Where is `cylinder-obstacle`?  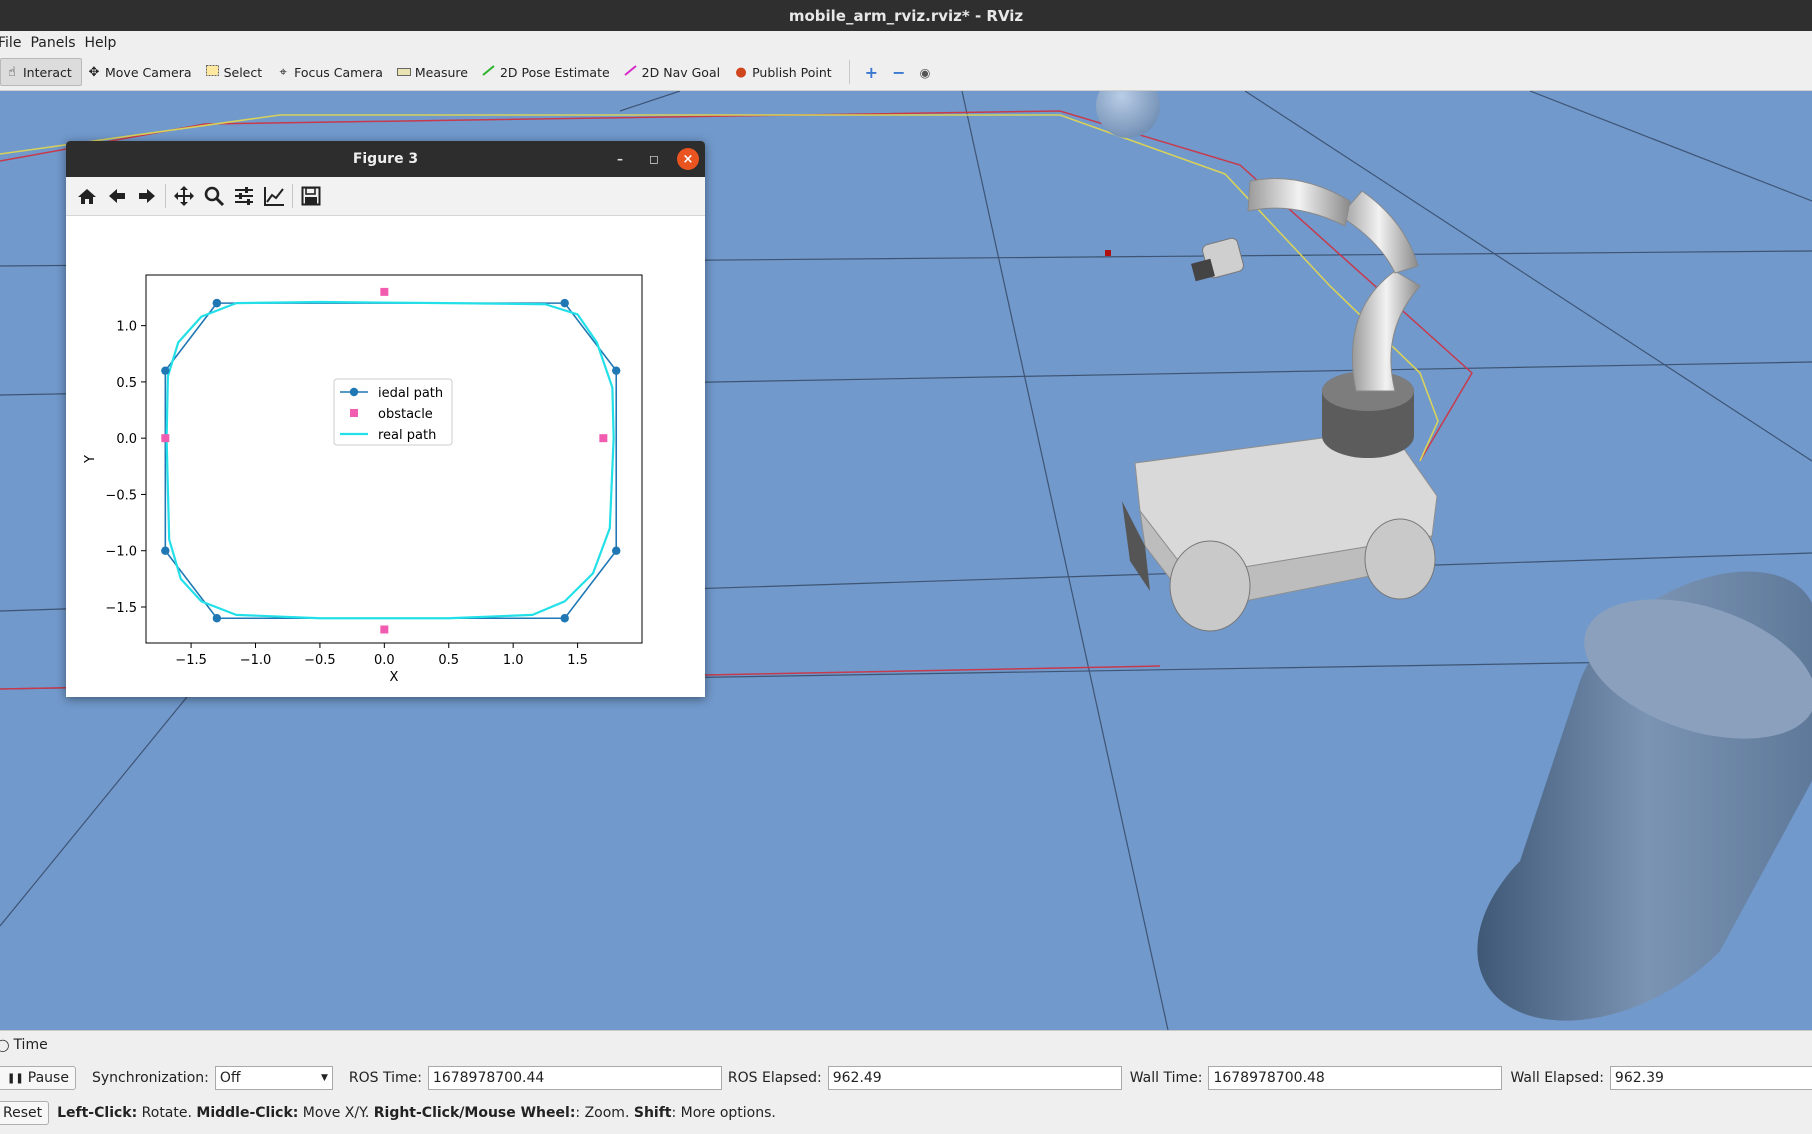
cylinder-obstacle is located at coordinates (1644, 796).